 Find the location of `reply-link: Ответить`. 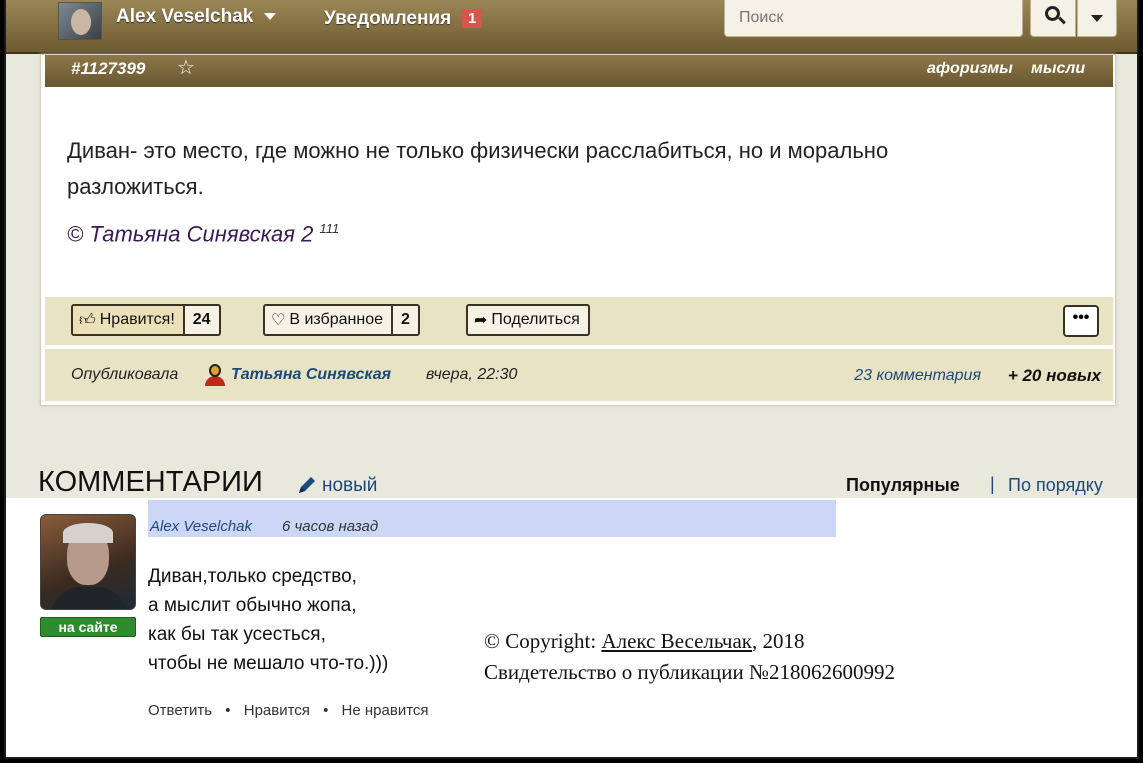

reply-link: Ответить is located at coordinates (180, 710).